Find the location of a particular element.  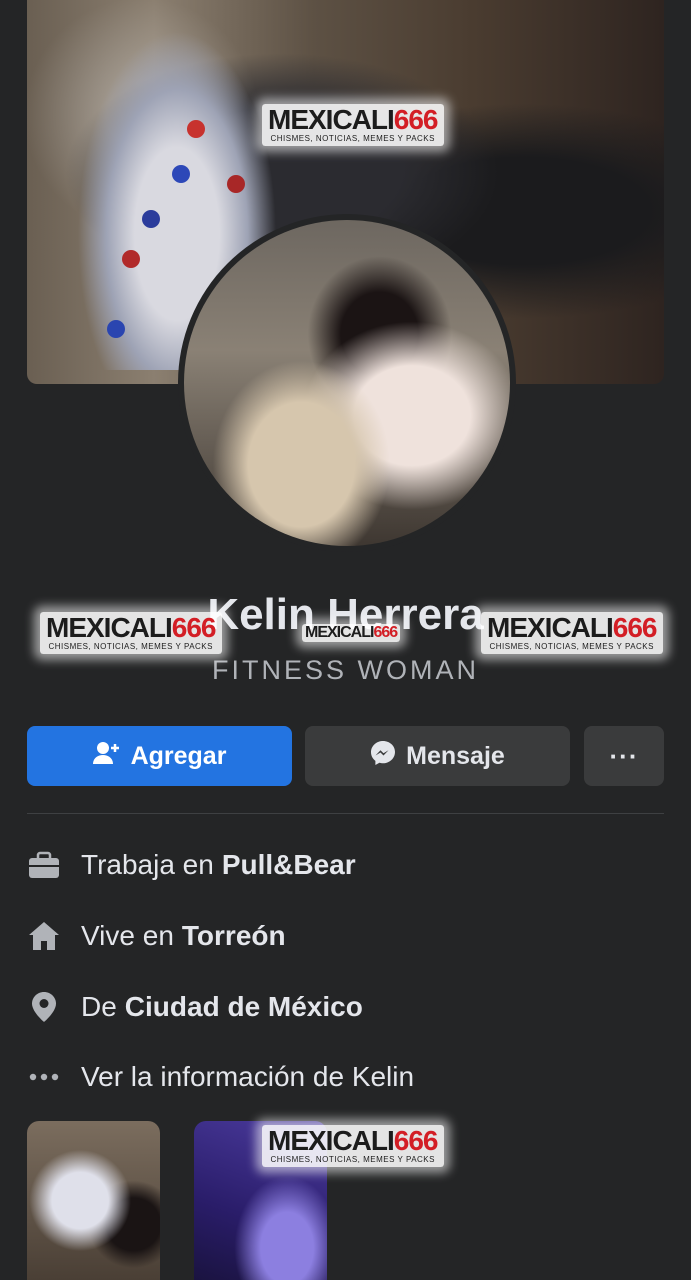

message-button: Mensaje is located at coordinates (437, 756).